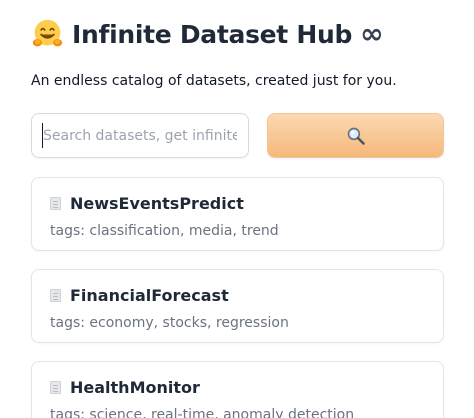  I want to click on dataset-title-row: NewsEventsPredict, so click(147, 203).